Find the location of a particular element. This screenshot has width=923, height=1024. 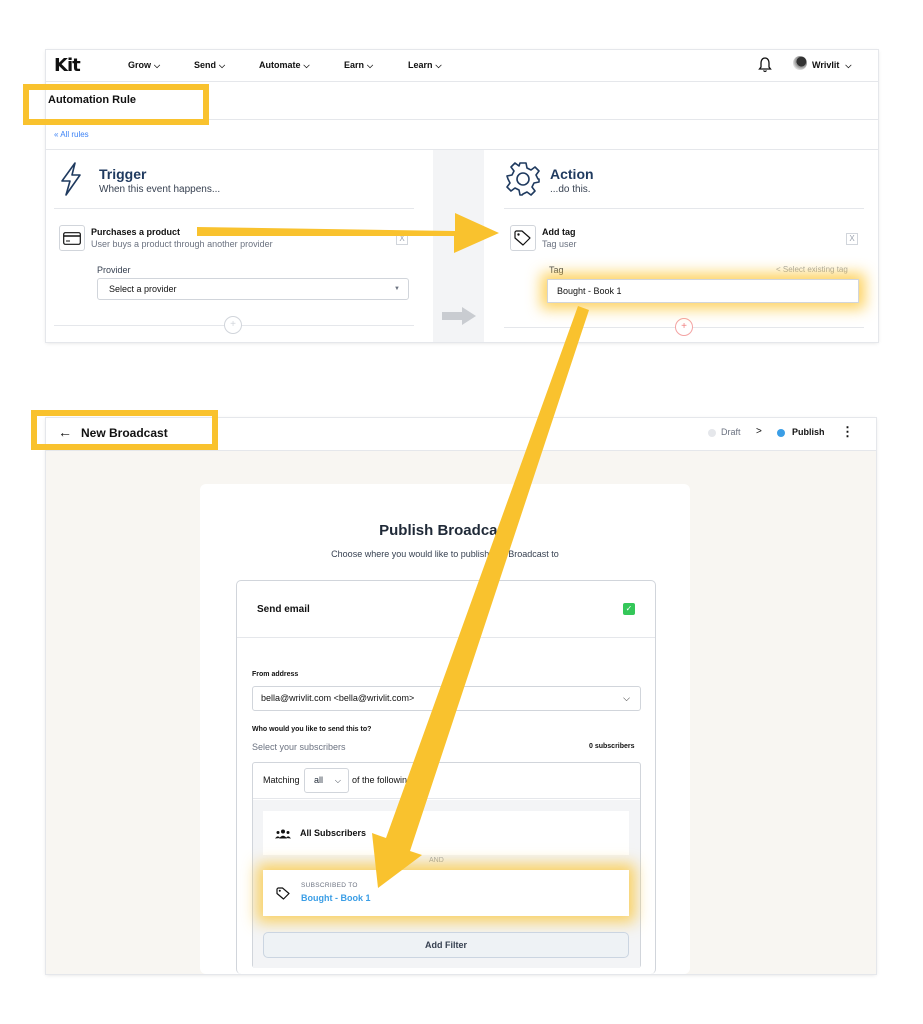

filter-subscribed-to: SUBSCRIBED TO Bought - Book 1 is located at coordinates (446, 893).